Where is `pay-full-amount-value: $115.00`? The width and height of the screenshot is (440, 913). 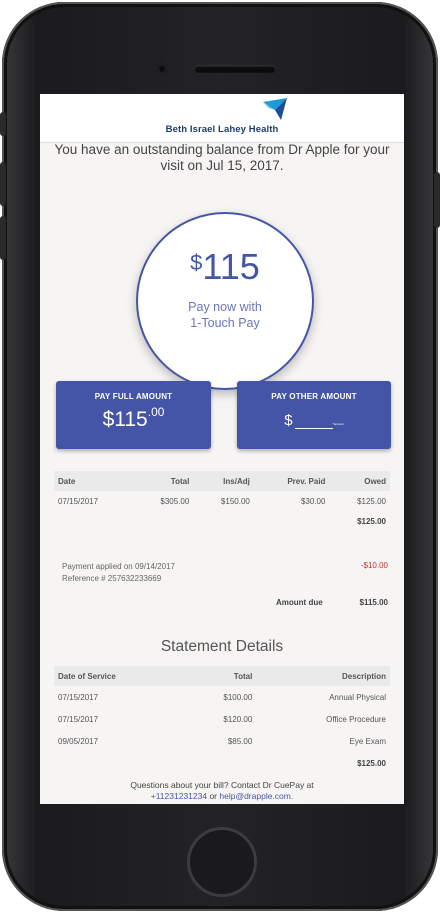 pay-full-amount-value: $115.00 is located at coordinates (133, 418).